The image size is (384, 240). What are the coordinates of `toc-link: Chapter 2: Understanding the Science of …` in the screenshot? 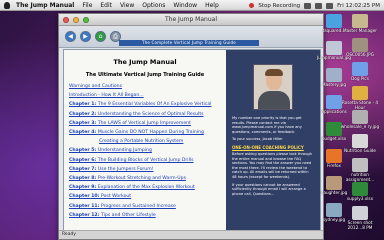 It's located at (145, 115).